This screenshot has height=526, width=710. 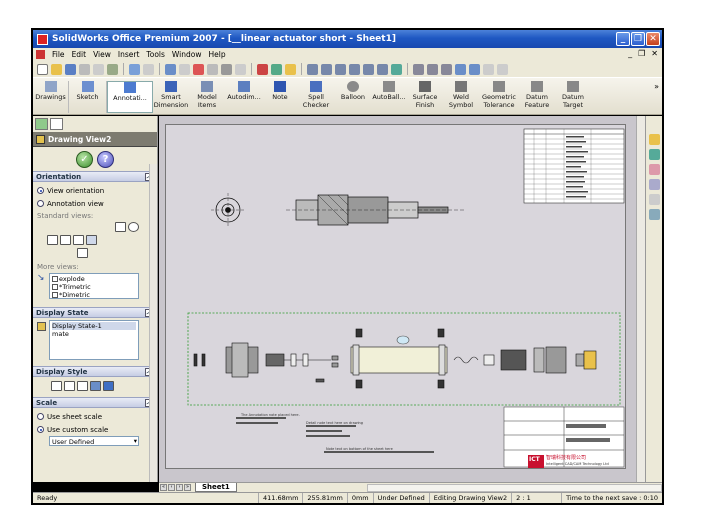 What do you see at coordinates (446, 69) in the screenshot?
I see `hidden-lines-removed-icon` at bounding box center [446, 69].